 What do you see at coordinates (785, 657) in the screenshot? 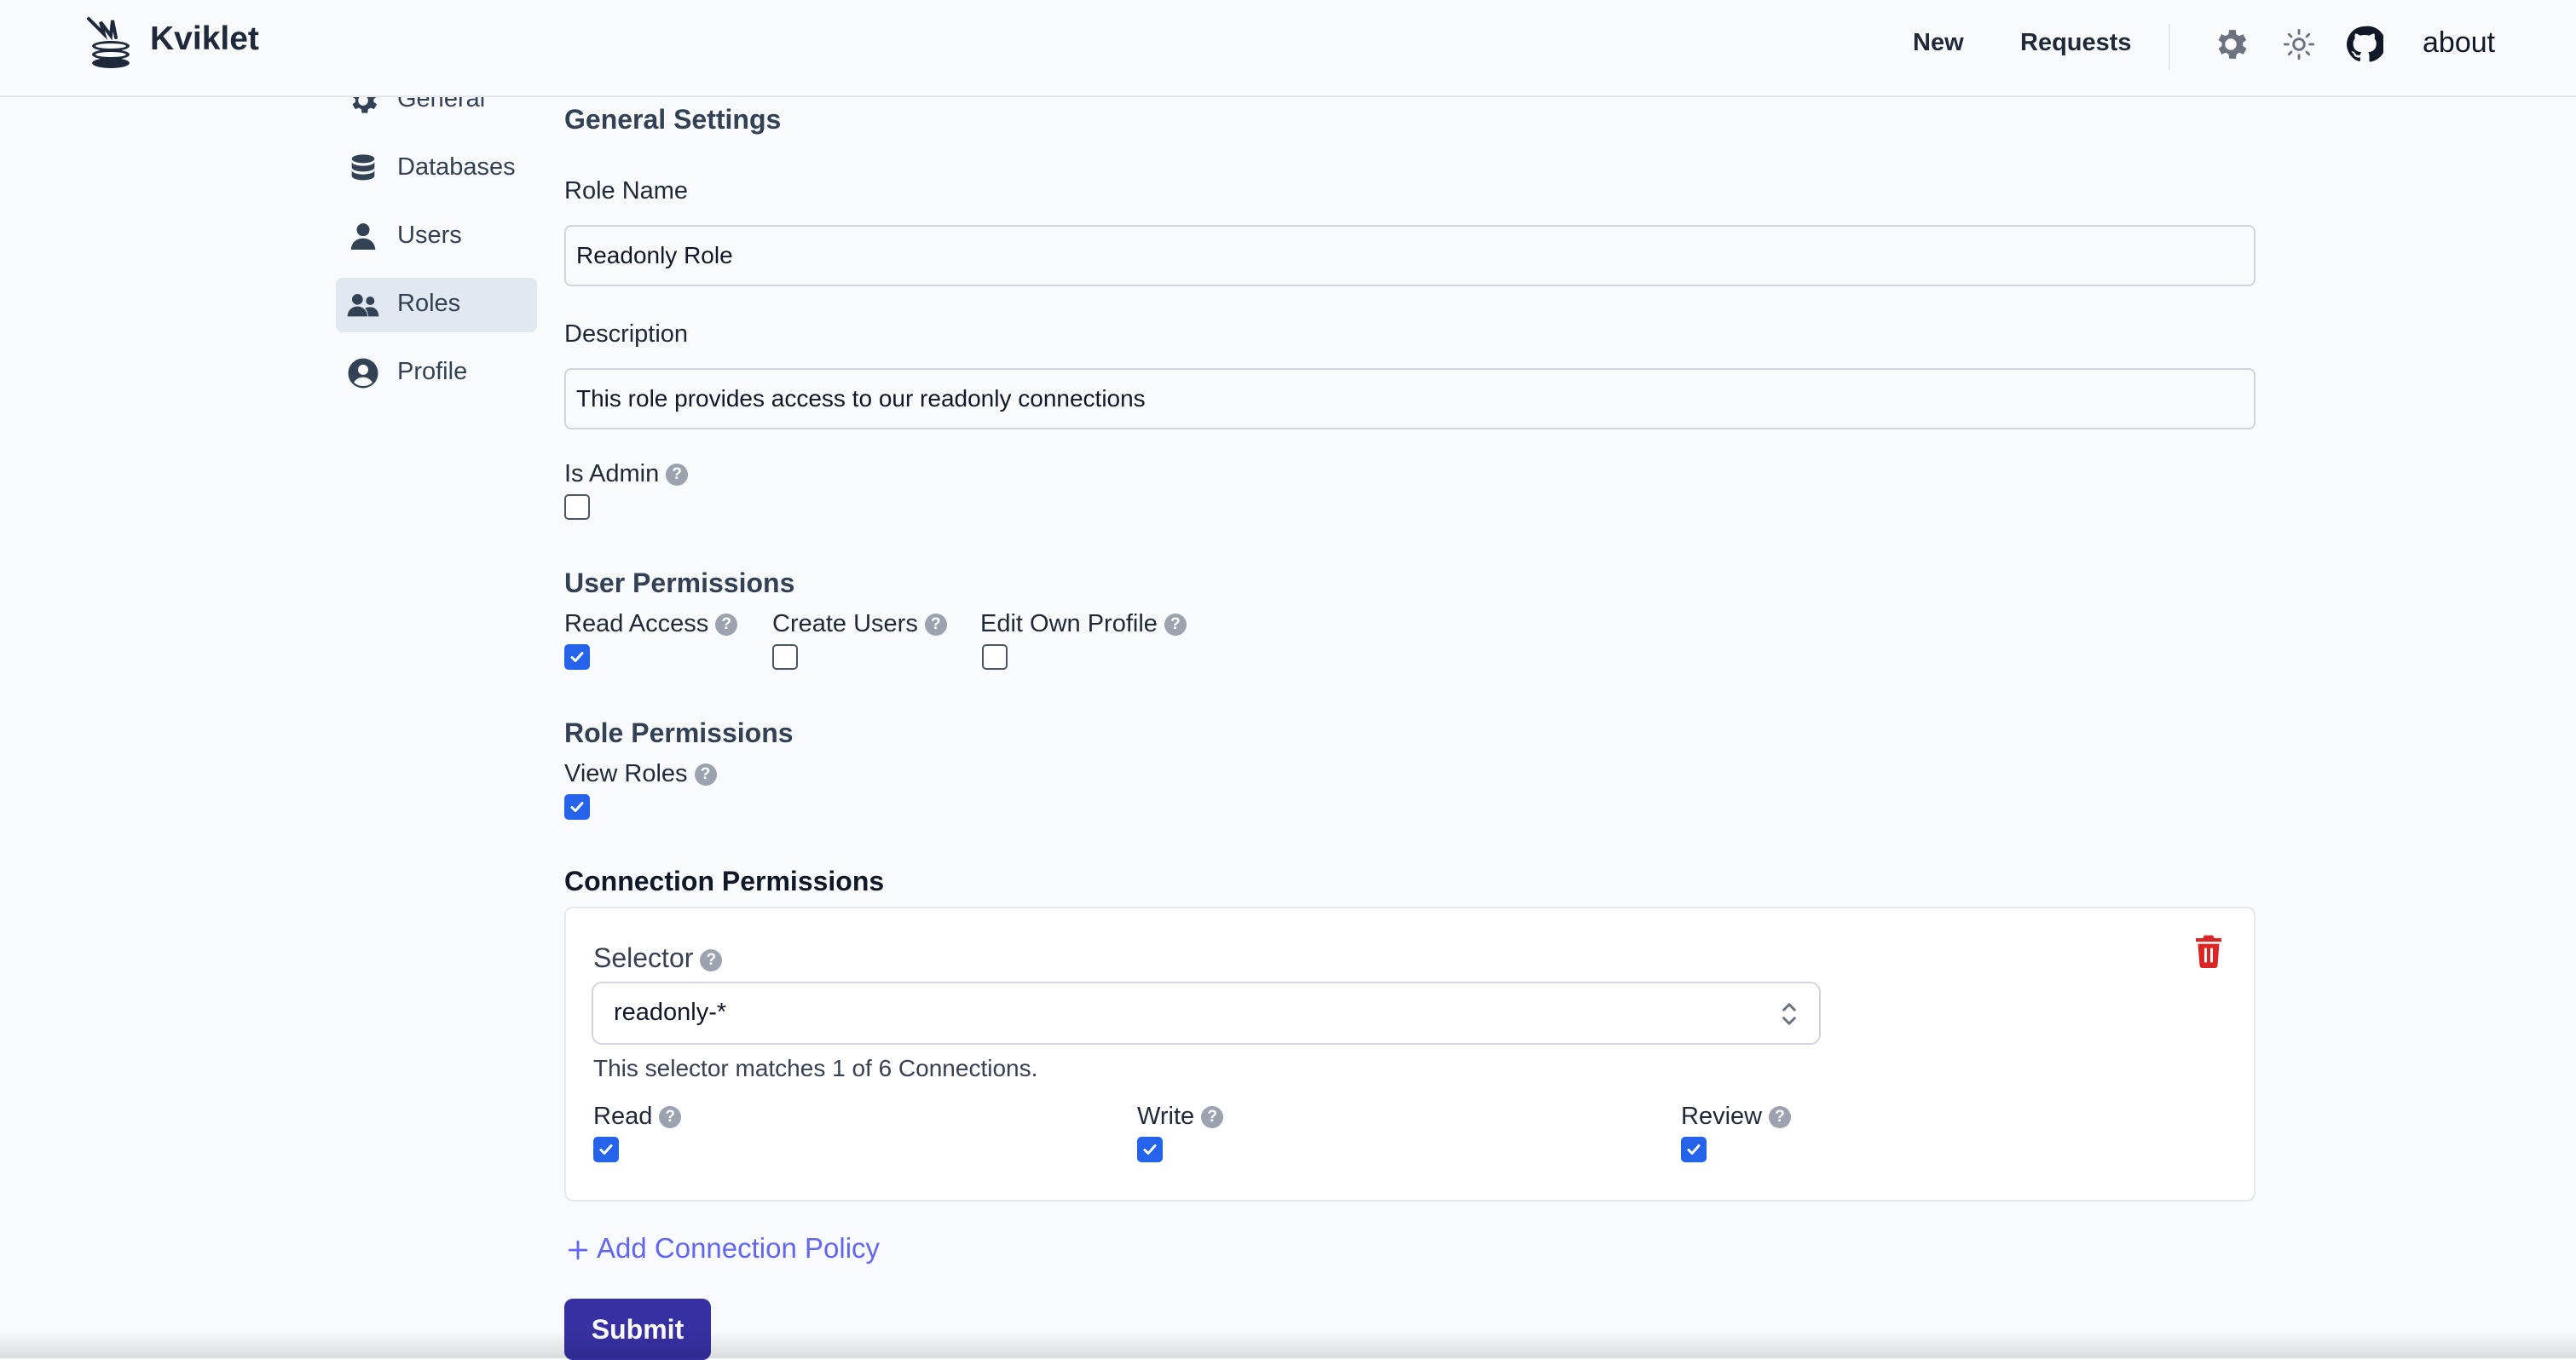
I see `create-users-checkbox` at bounding box center [785, 657].